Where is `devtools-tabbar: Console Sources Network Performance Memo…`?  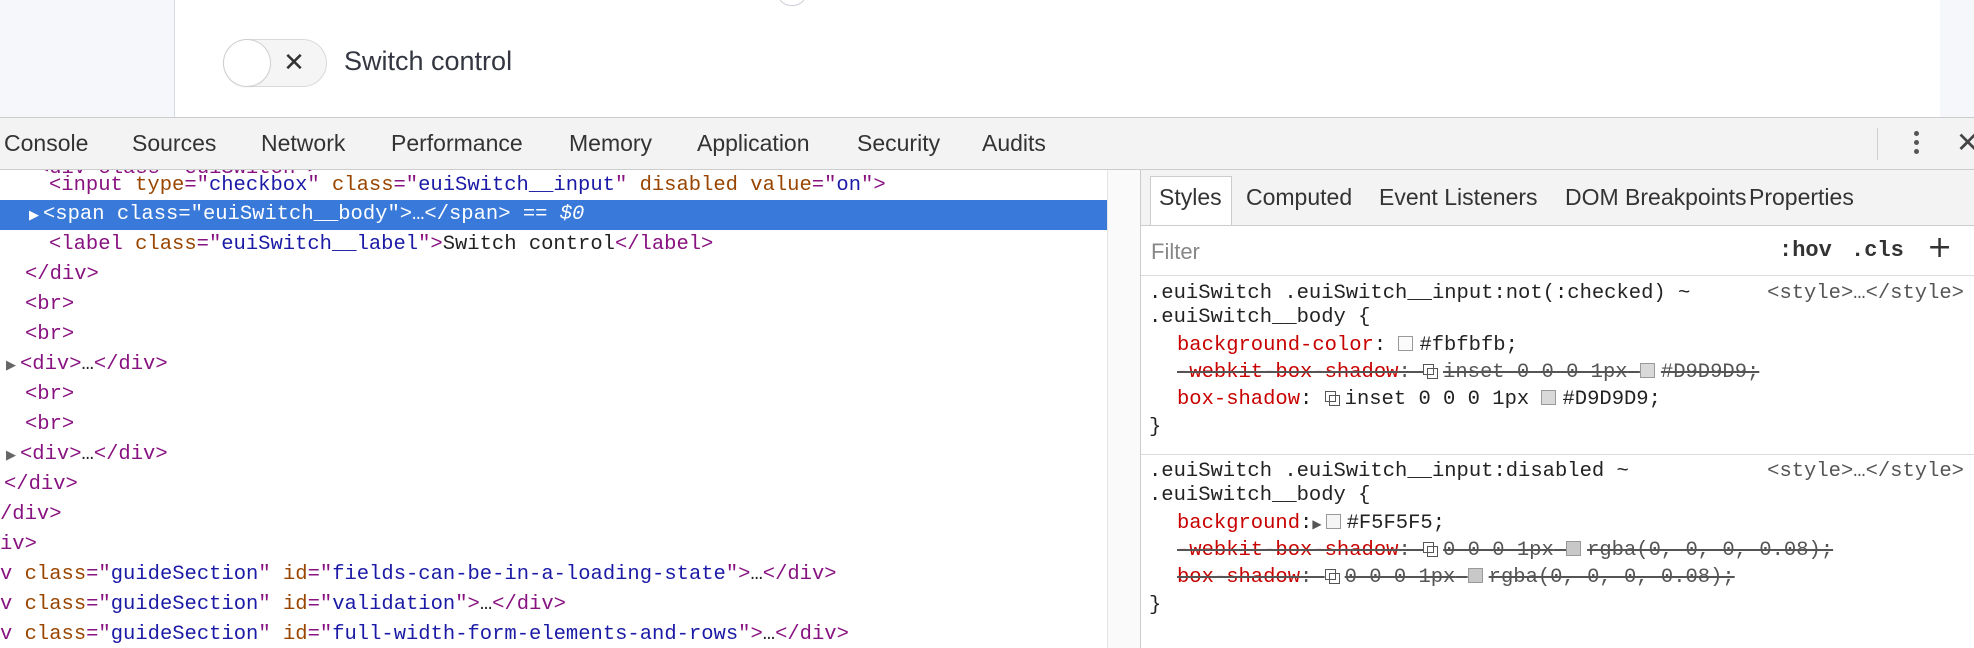 devtools-tabbar: Console Sources Network Performance Memo… is located at coordinates (987, 143).